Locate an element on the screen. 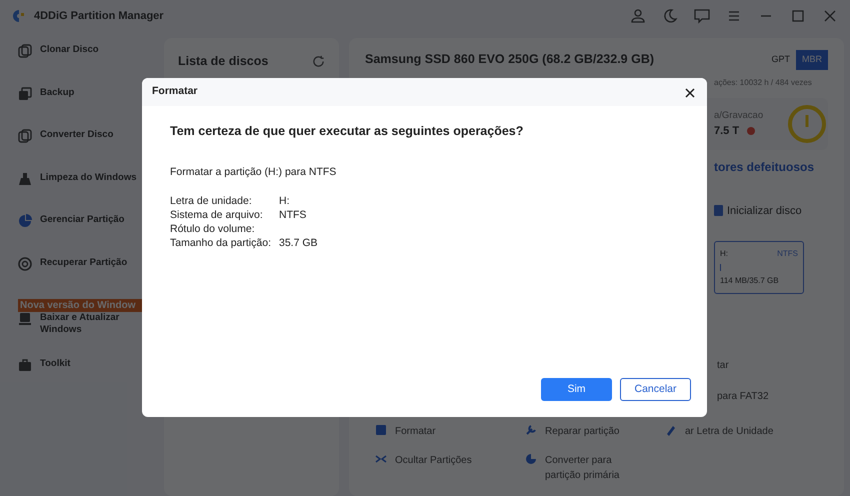 This screenshot has height=496, width=850. operation-label: Formatar is located at coordinates (415, 431).